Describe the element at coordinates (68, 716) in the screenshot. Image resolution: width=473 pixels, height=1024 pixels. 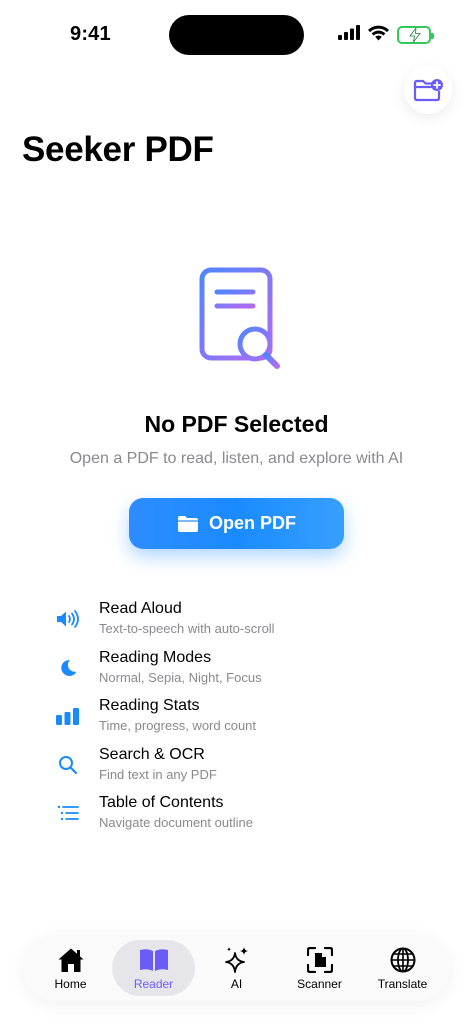
I see `bar-chart-icon` at that location.